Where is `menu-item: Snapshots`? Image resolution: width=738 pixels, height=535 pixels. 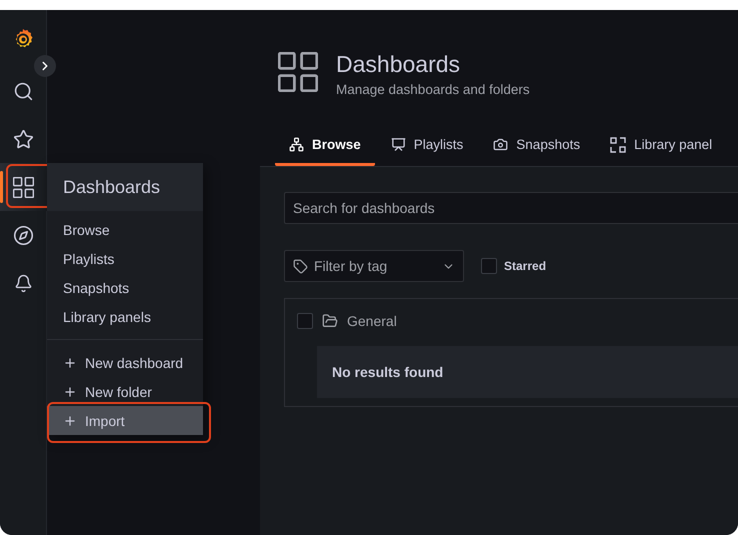
menu-item: Snapshots is located at coordinates (125, 287).